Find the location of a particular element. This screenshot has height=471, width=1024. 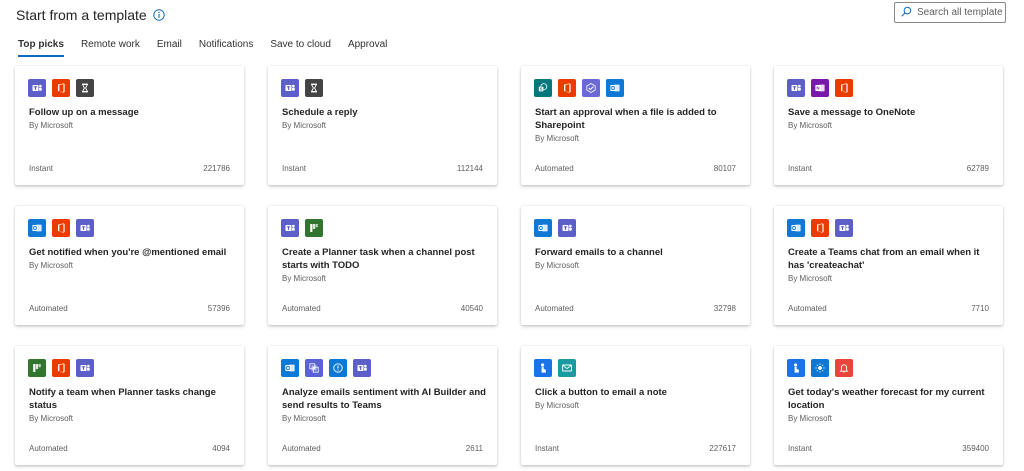

page-title-text: Start from a template is located at coordinates (81, 15).